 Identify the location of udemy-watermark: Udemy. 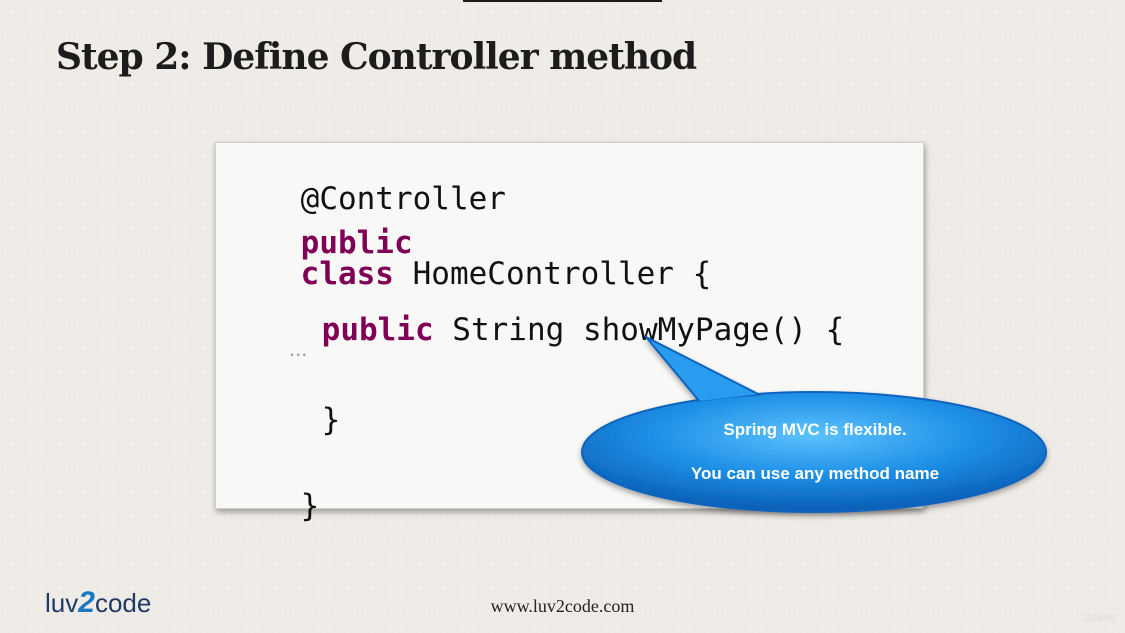
(1099, 618).